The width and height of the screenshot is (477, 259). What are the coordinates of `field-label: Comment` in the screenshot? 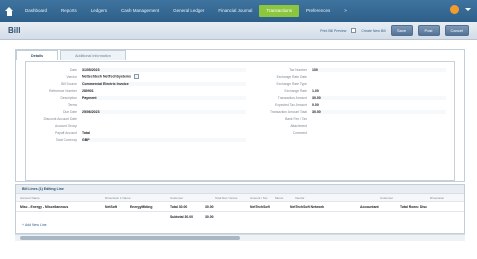 It's located at (299, 133).